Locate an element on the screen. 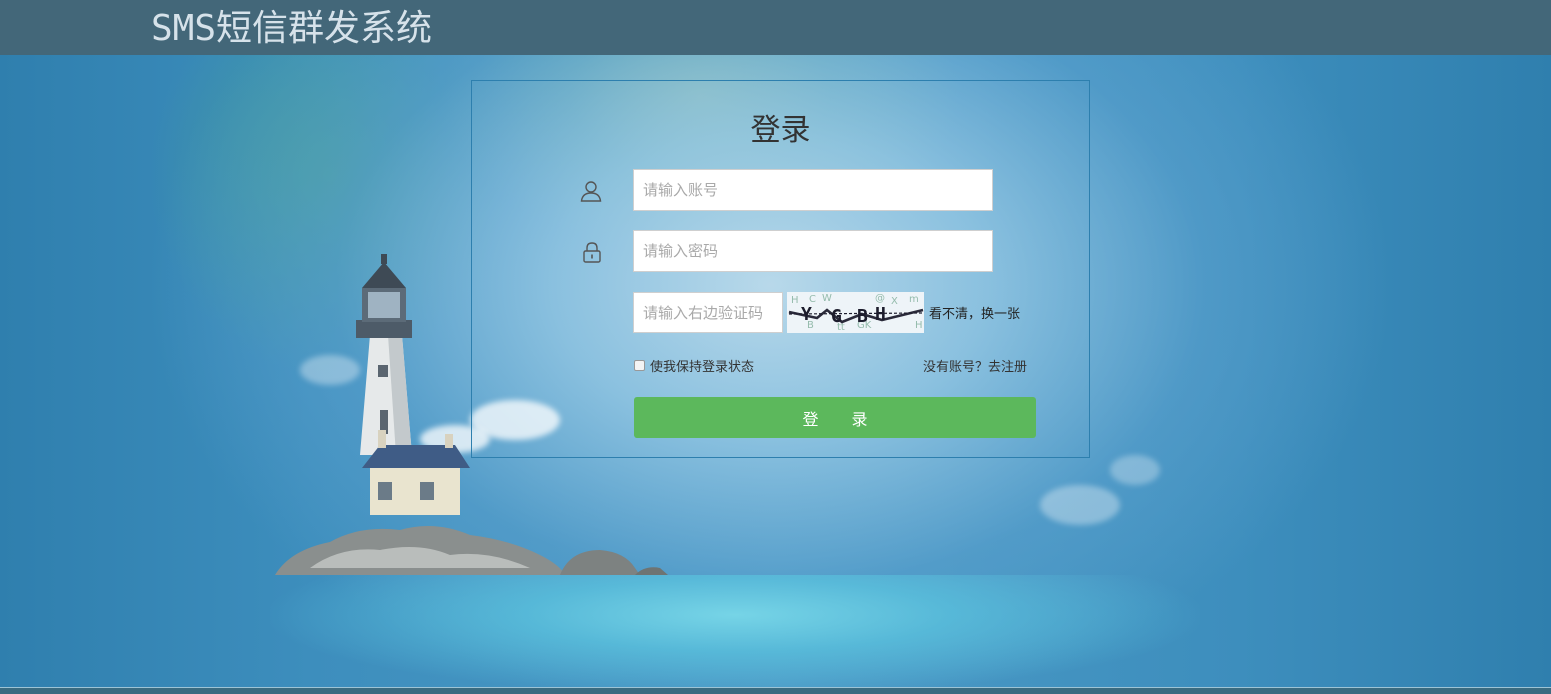 Image resolution: width=1551 pixels, height=694 pixels. refresh-captcha-link: 看不清，换一张 is located at coordinates (974, 312).